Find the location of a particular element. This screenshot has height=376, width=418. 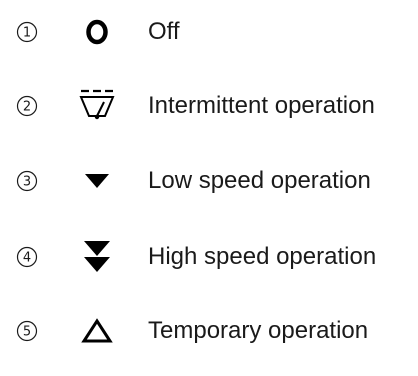

wiper-intermittent-icon is located at coordinates (97, 106).